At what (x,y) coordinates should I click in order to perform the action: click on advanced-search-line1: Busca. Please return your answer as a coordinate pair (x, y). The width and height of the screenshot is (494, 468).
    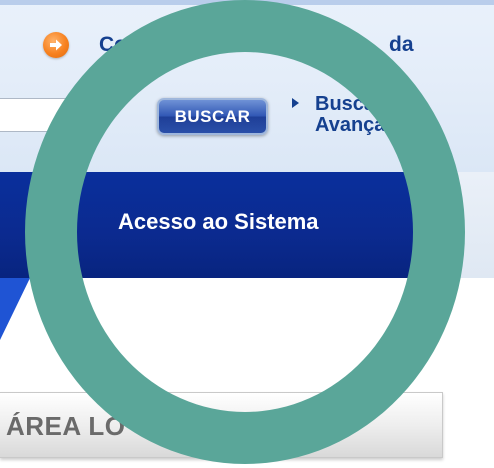
    Looking at the image, I should click on (345, 104).